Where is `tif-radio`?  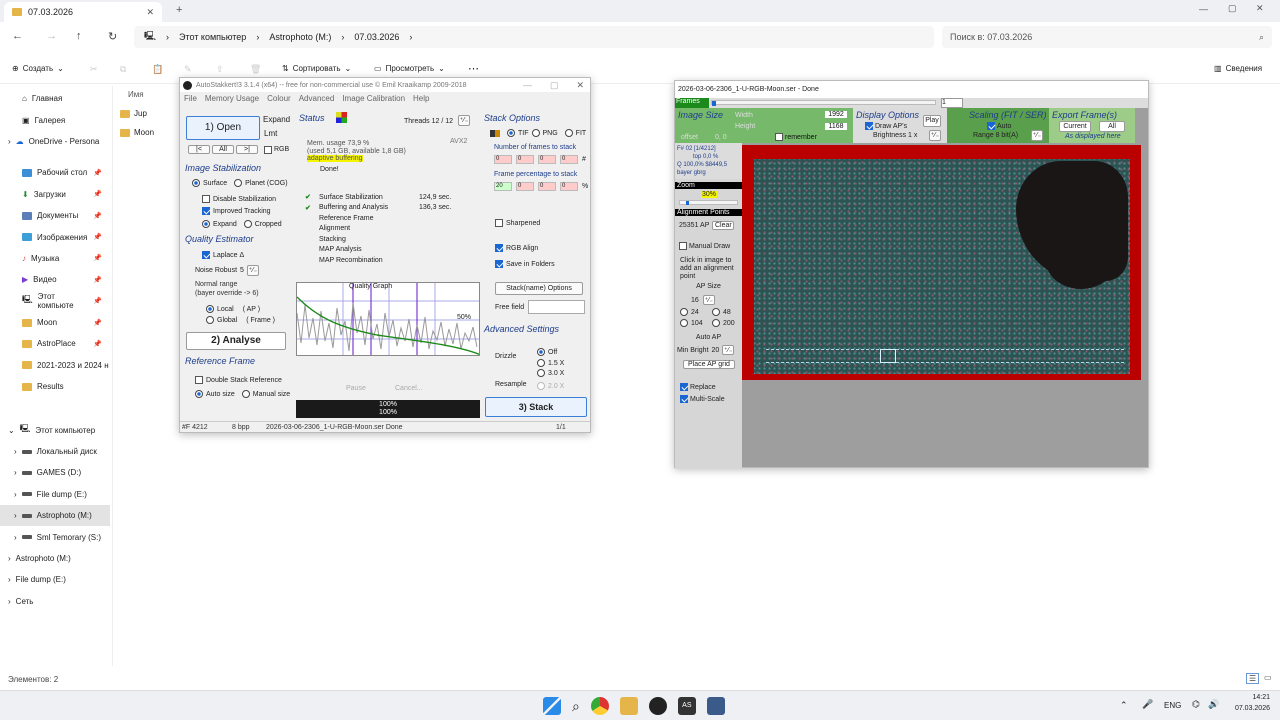 tif-radio is located at coordinates (511, 133).